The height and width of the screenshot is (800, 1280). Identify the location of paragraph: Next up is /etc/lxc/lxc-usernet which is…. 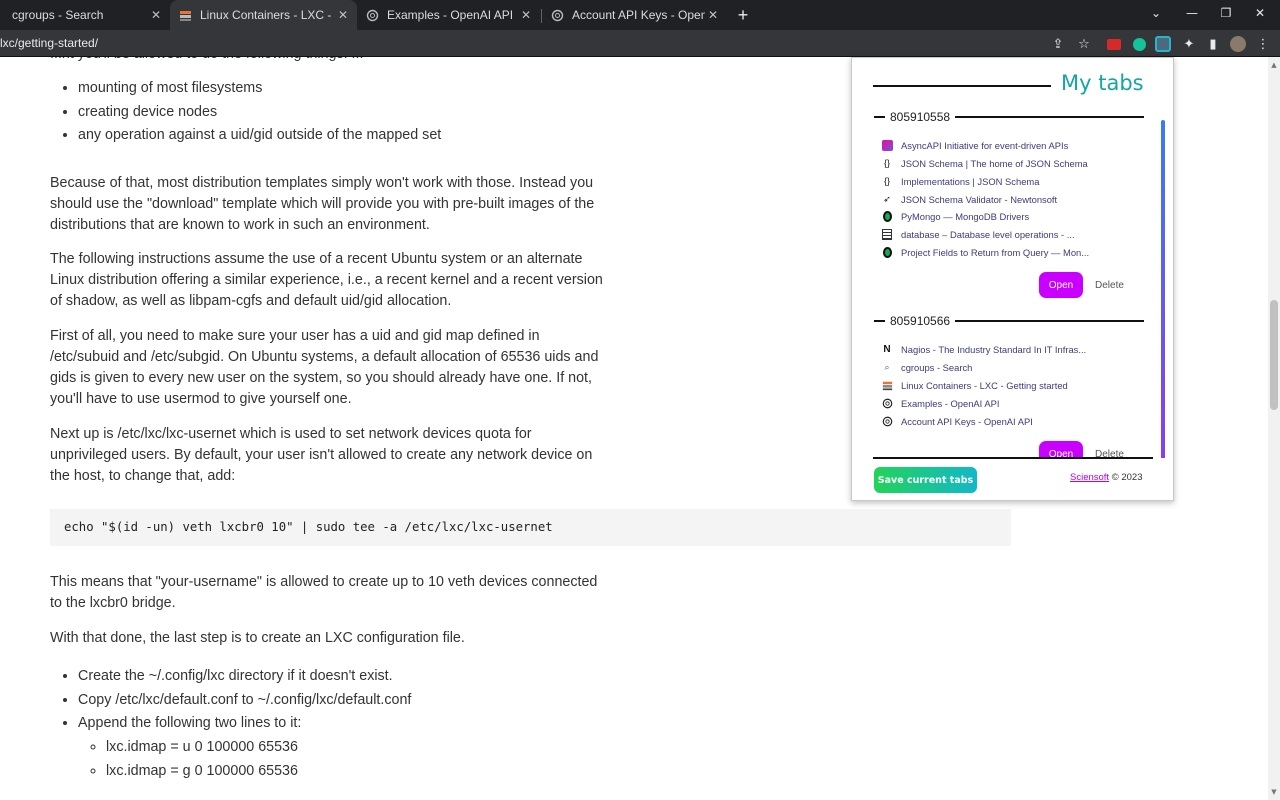
(321, 455).